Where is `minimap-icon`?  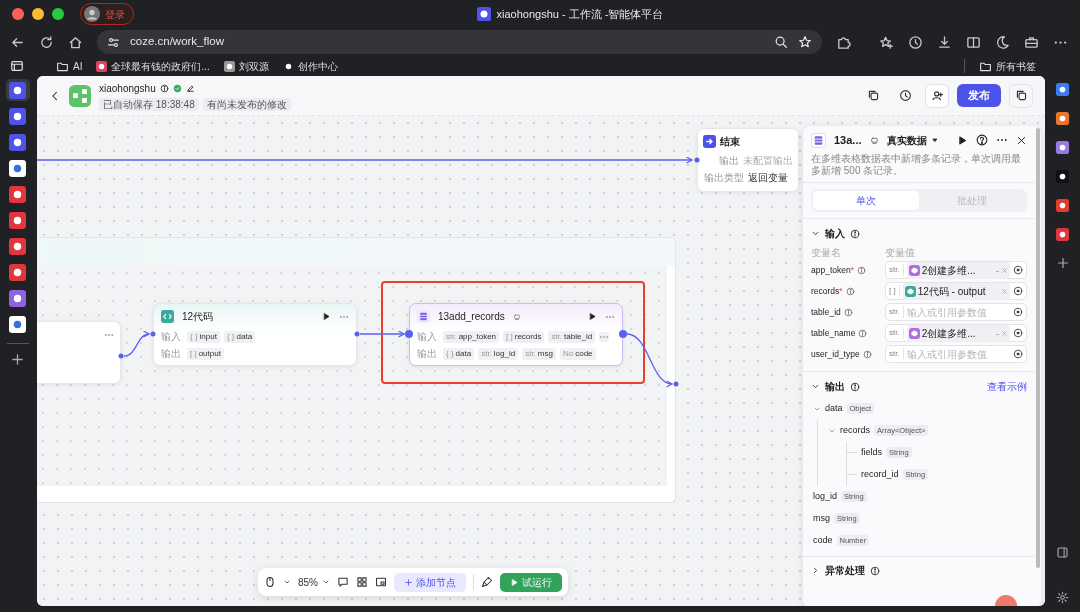
minimap-icon is located at coordinates (381, 582).